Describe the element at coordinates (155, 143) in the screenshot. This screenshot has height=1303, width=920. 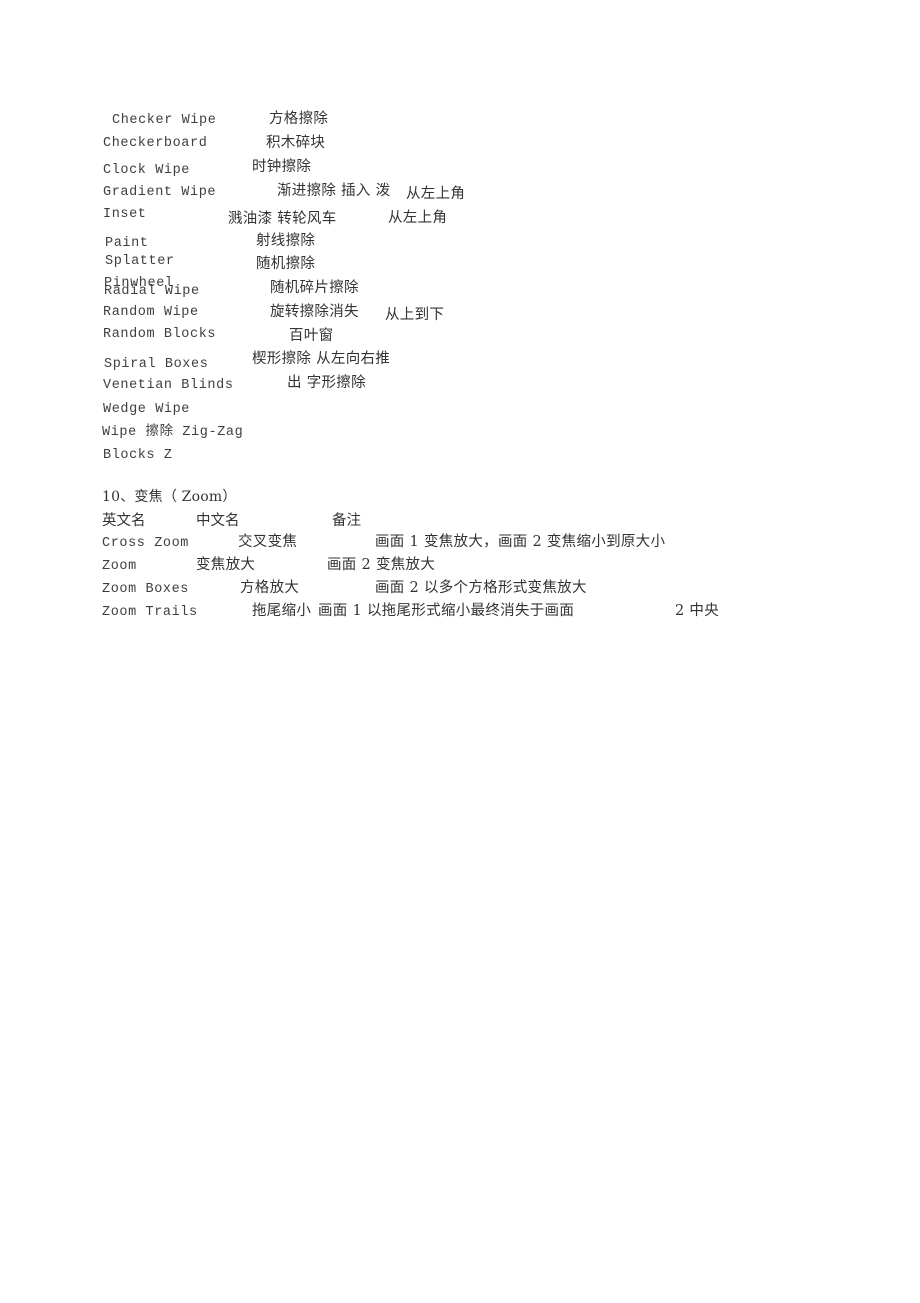
I see `transition-name-checkerboard: Checkerboard` at that location.